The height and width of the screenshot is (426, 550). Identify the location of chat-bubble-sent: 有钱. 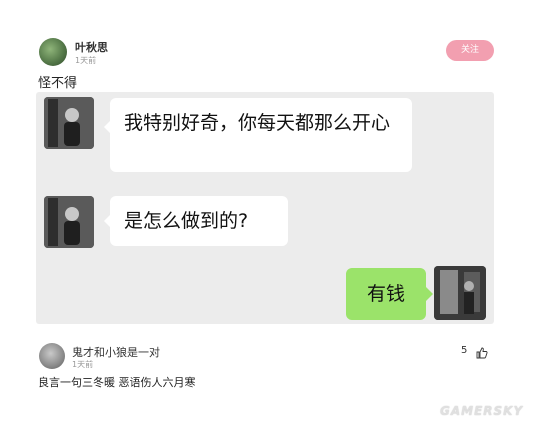
(386, 294).